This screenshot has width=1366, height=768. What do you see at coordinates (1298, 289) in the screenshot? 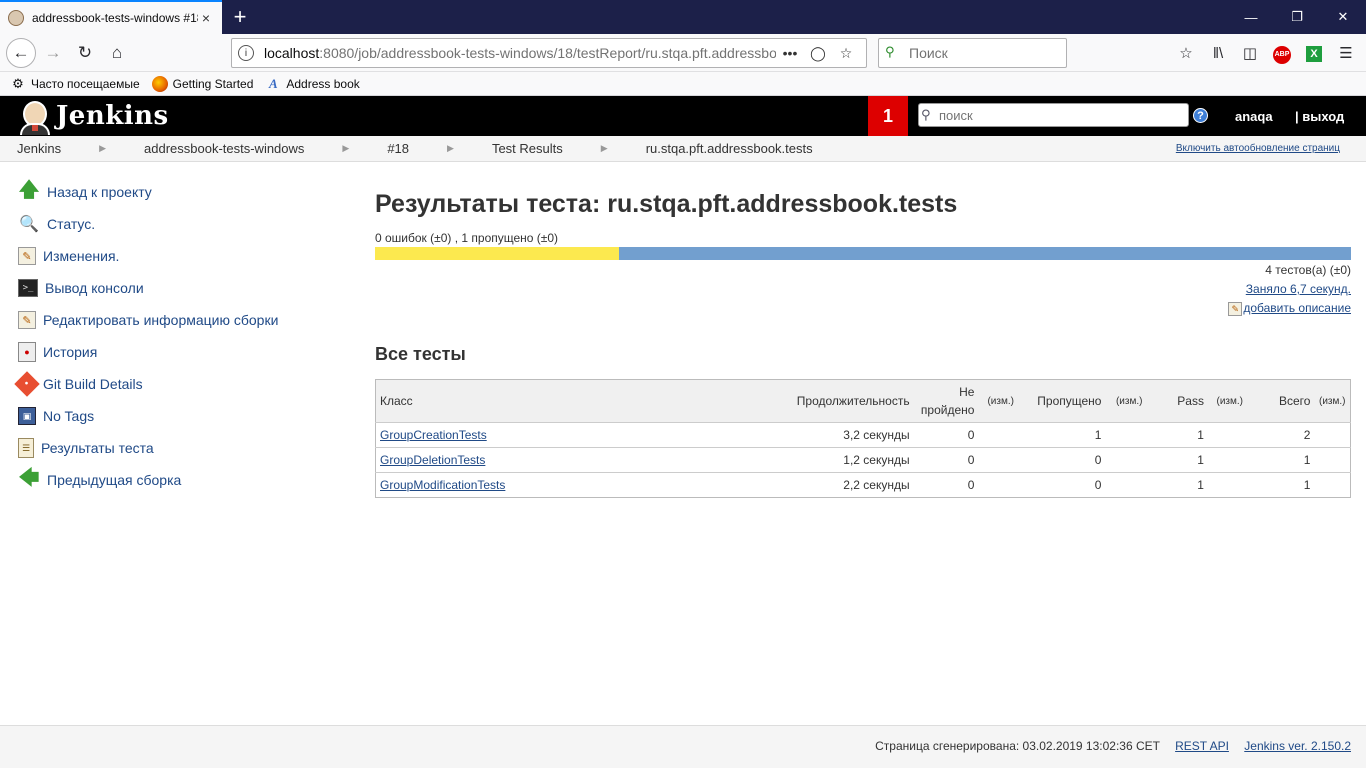
I see `duration-link: Заняло 6,7 секунд.` at bounding box center [1298, 289].